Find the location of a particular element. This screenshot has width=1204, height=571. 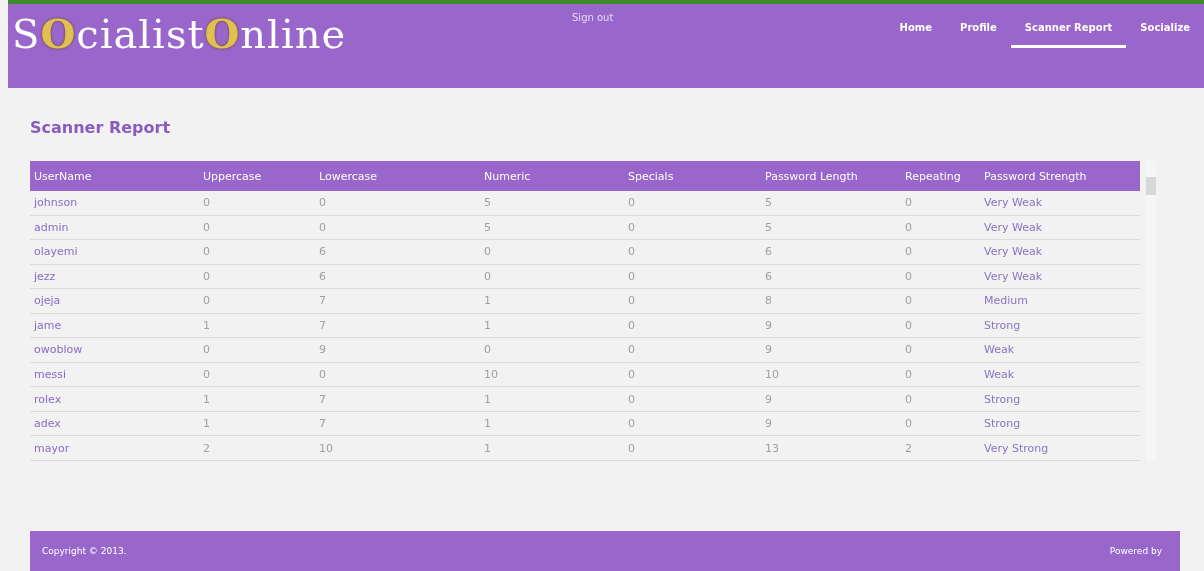

table-cell: messi is located at coordinates (112, 374).